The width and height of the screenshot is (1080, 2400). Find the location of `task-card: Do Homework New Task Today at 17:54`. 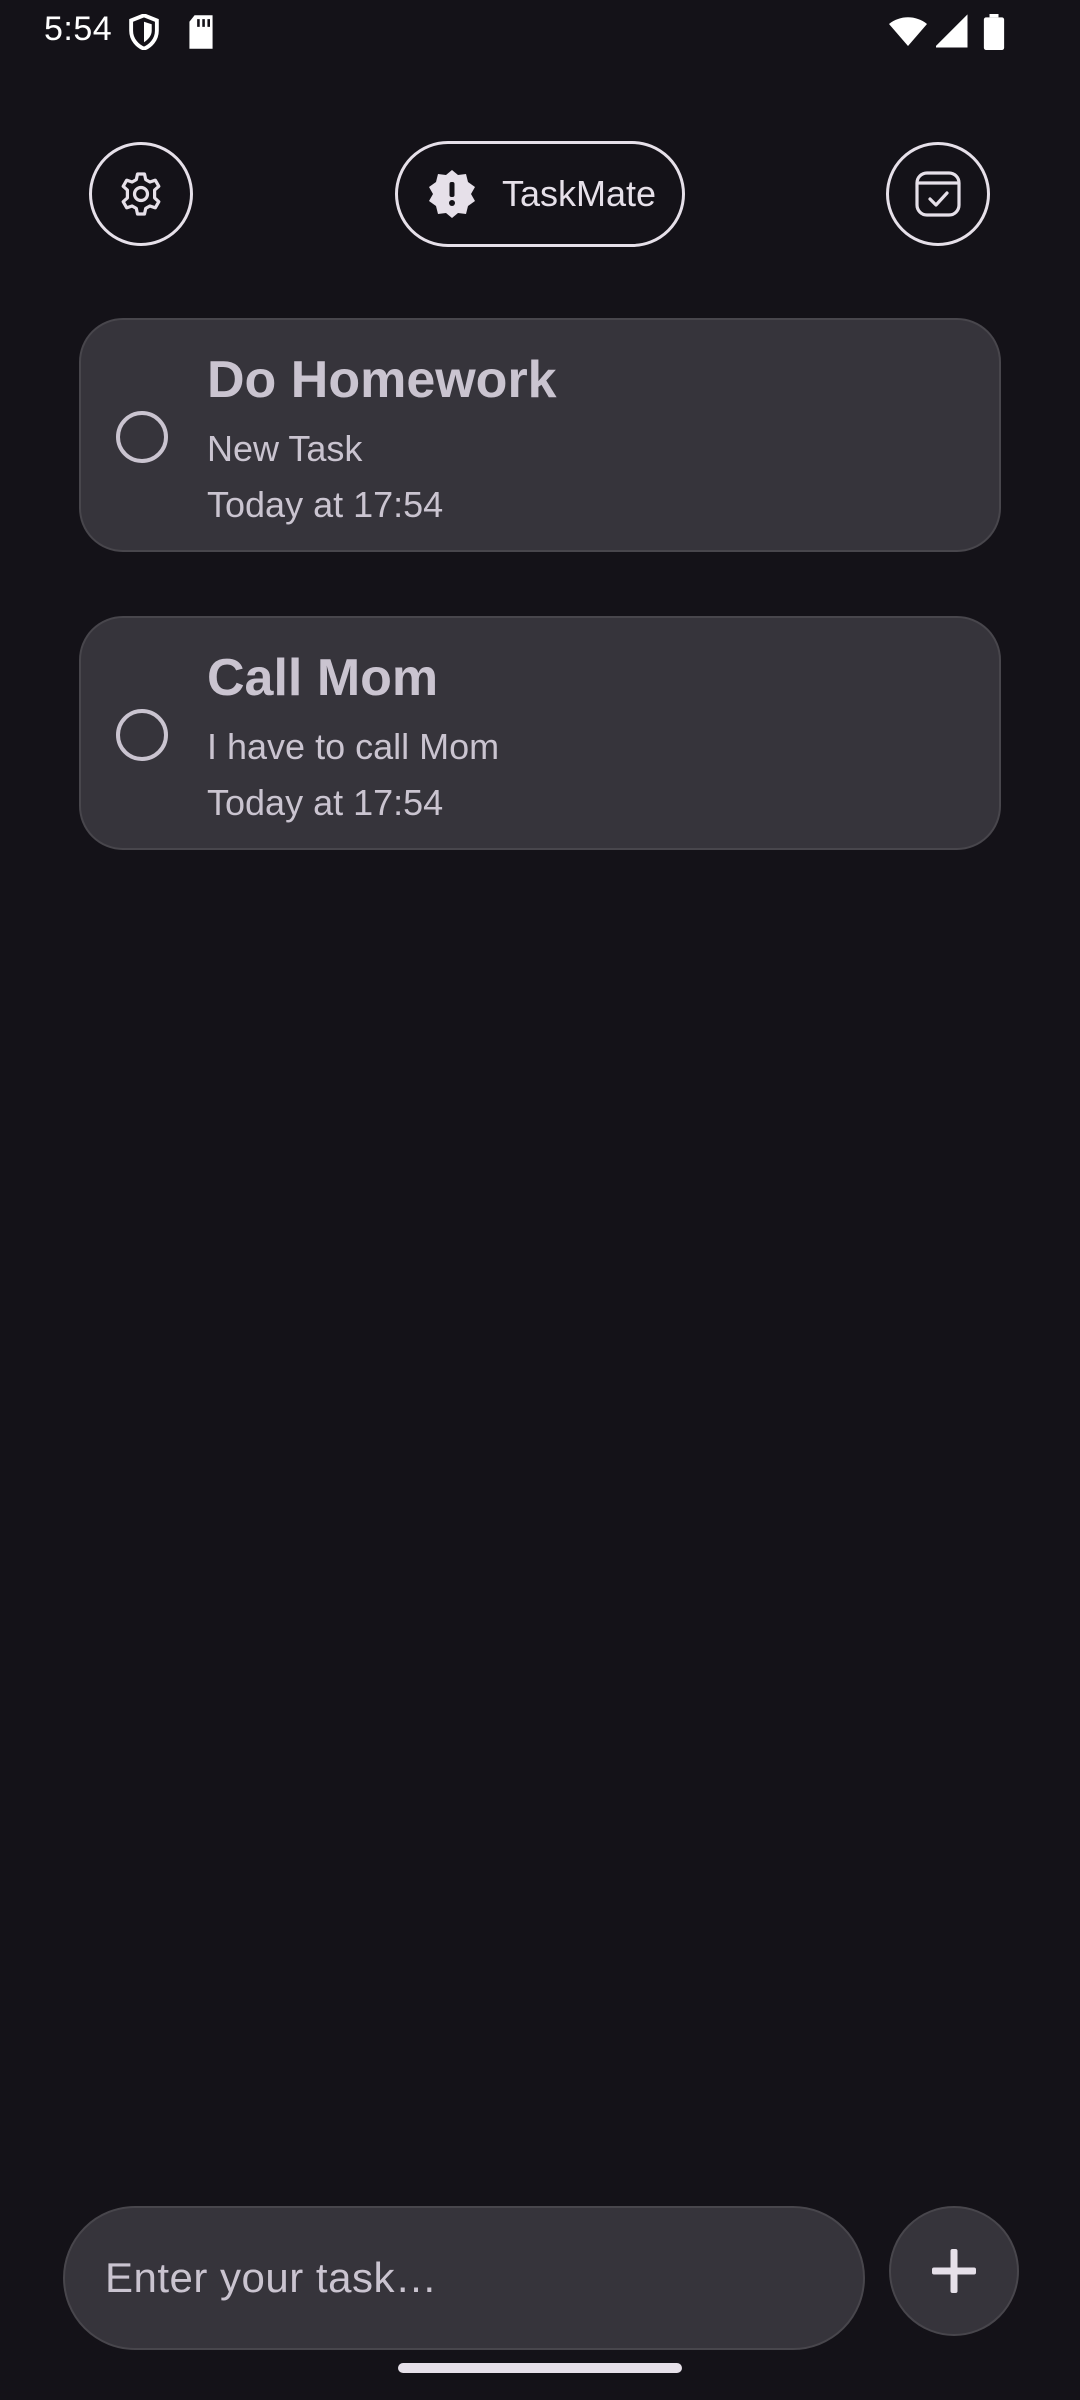

task-card: Do Homework New Task Today at 17:54 is located at coordinates (540, 435).